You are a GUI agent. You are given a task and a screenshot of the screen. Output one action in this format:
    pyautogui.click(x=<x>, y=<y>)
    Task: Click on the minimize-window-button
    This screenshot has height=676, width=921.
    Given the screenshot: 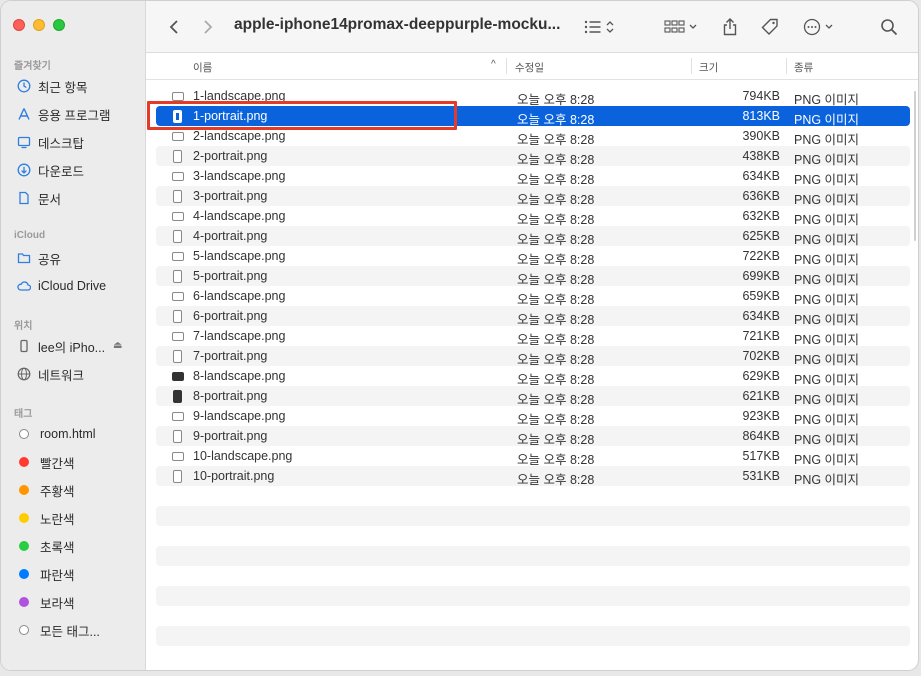 What is the action you would take?
    pyautogui.click(x=39, y=25)
    